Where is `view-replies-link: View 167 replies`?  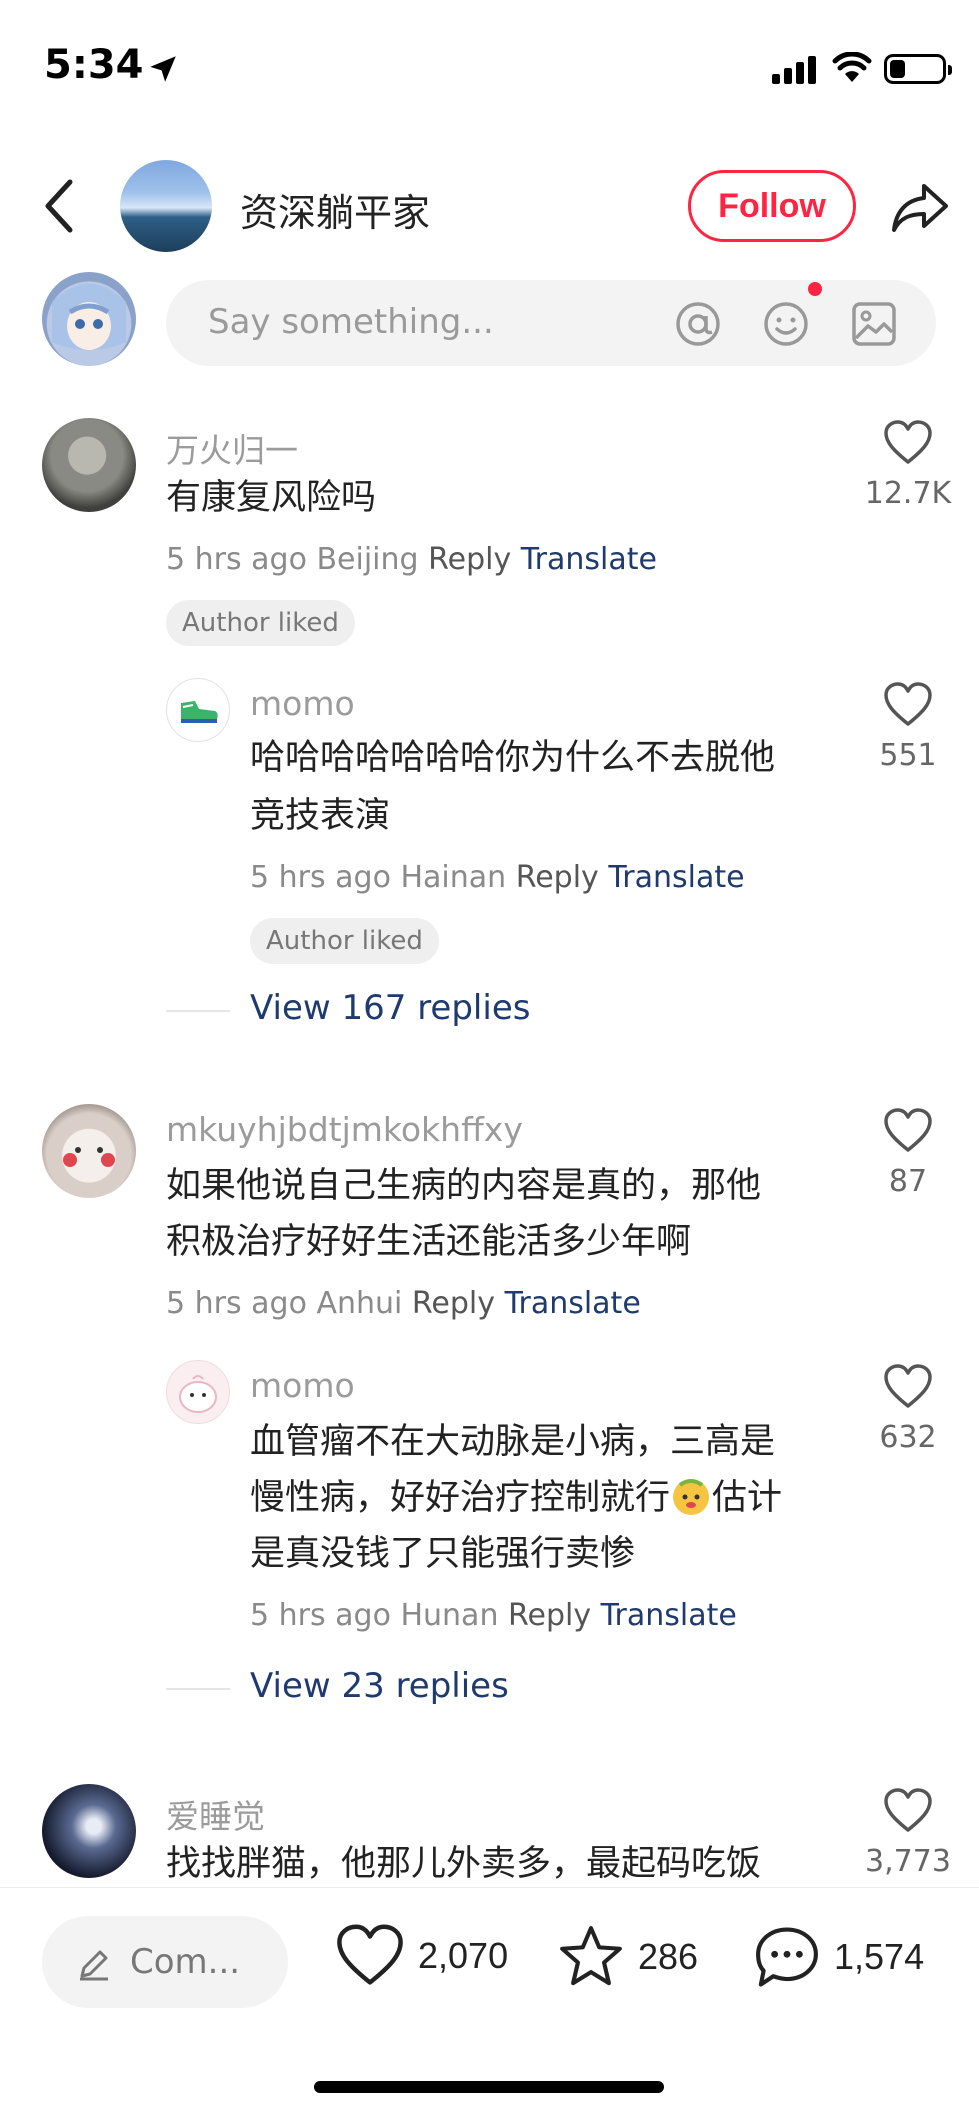 view-replies-link: View 167 replies is located at coordinates (390, 1008).